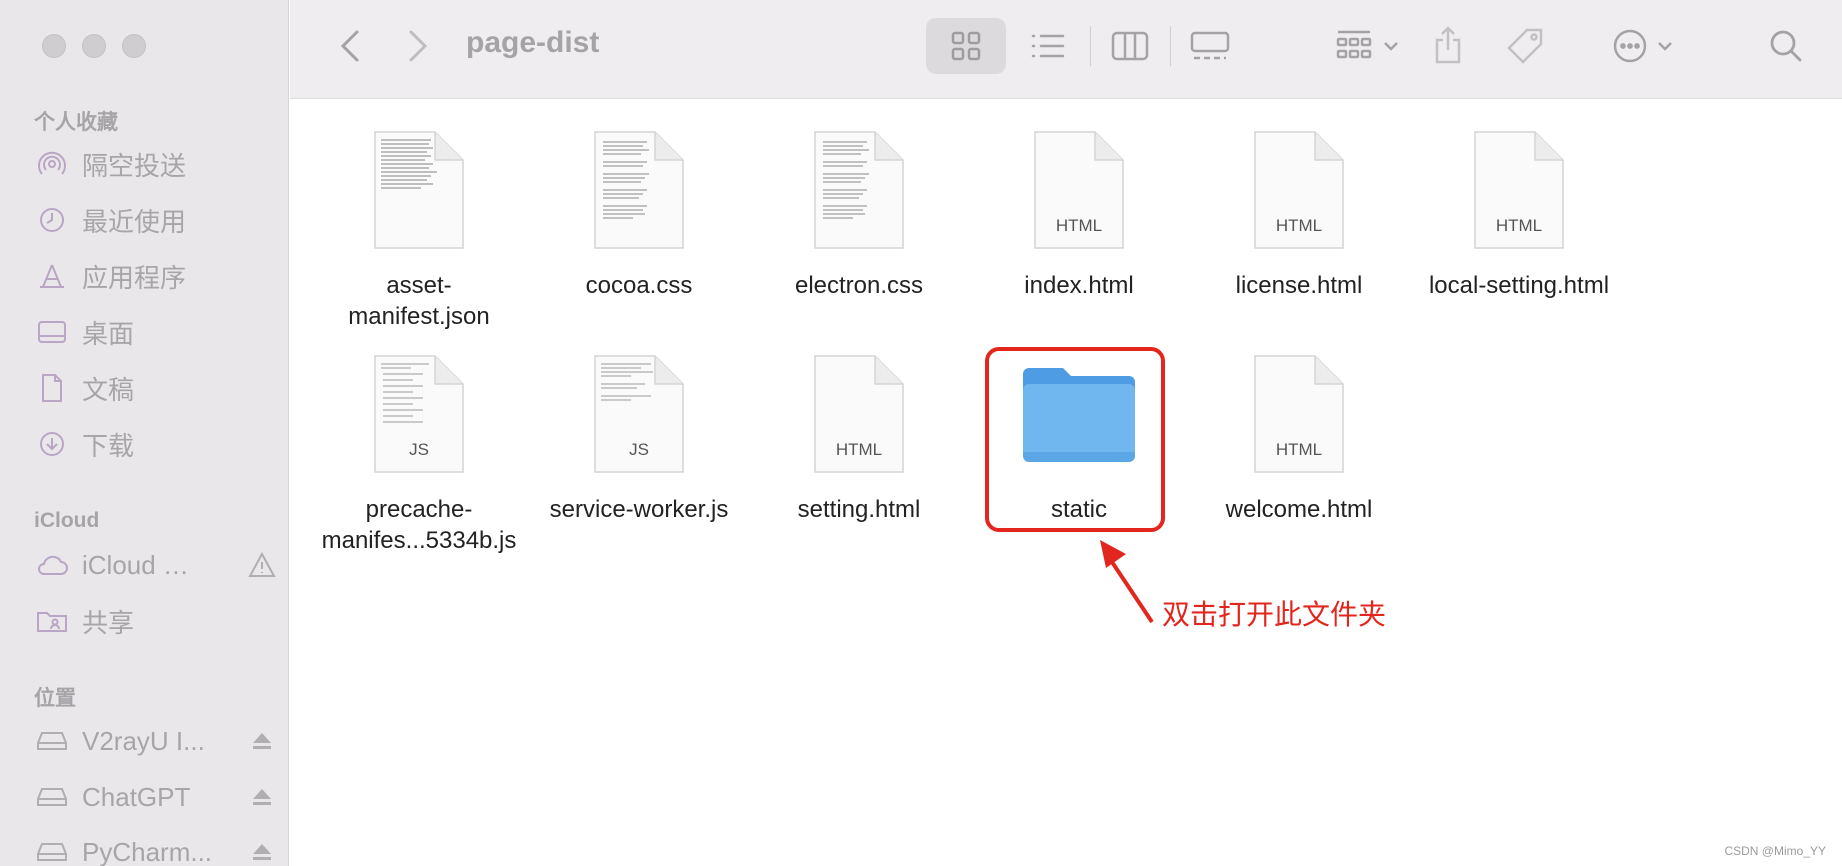 The height and width of the screenshot is (866, 1842). What do you see at coordinates (52, 332) in the screenshot?
I see `desktop-icon` at bounding box center [52, 332].